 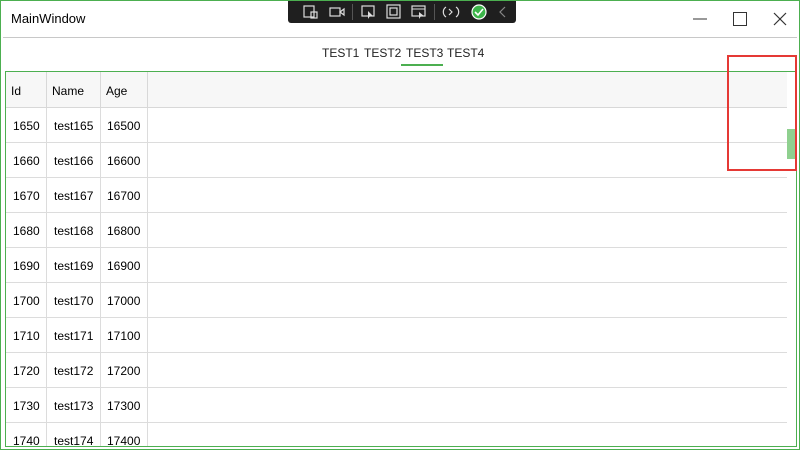 I want to click on cell-name: test170, so click(x=74, y=300).